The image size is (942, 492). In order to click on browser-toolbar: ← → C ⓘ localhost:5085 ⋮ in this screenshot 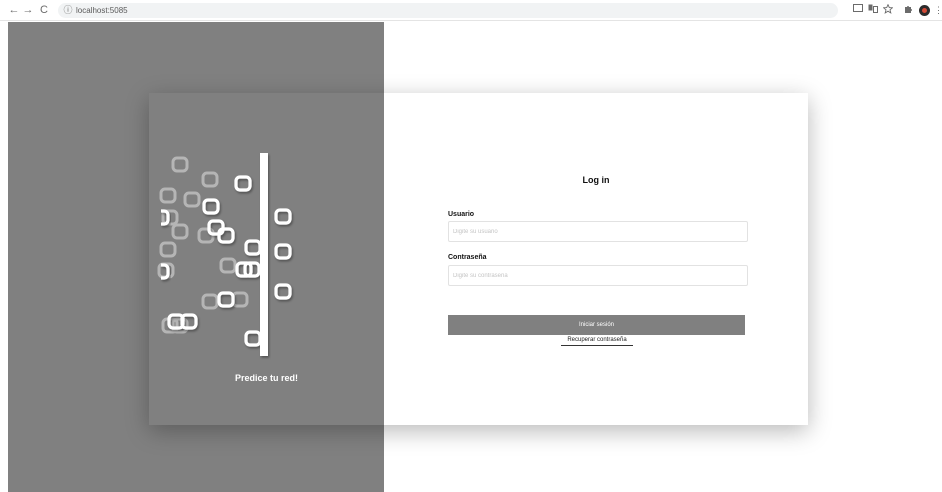, I will do `click(471, 10)`.